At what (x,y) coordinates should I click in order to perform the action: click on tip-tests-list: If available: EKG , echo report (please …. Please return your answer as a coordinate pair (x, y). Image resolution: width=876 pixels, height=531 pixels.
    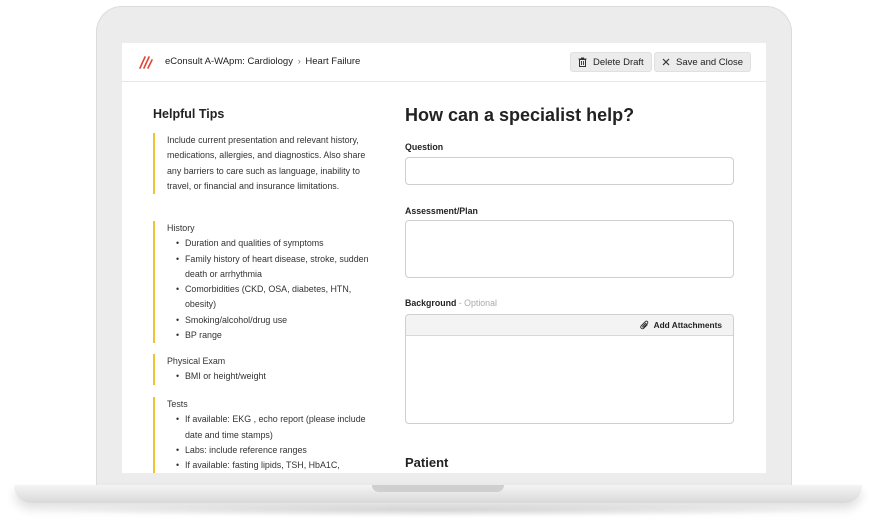
    Looking at the image, I should click on (269, 442).